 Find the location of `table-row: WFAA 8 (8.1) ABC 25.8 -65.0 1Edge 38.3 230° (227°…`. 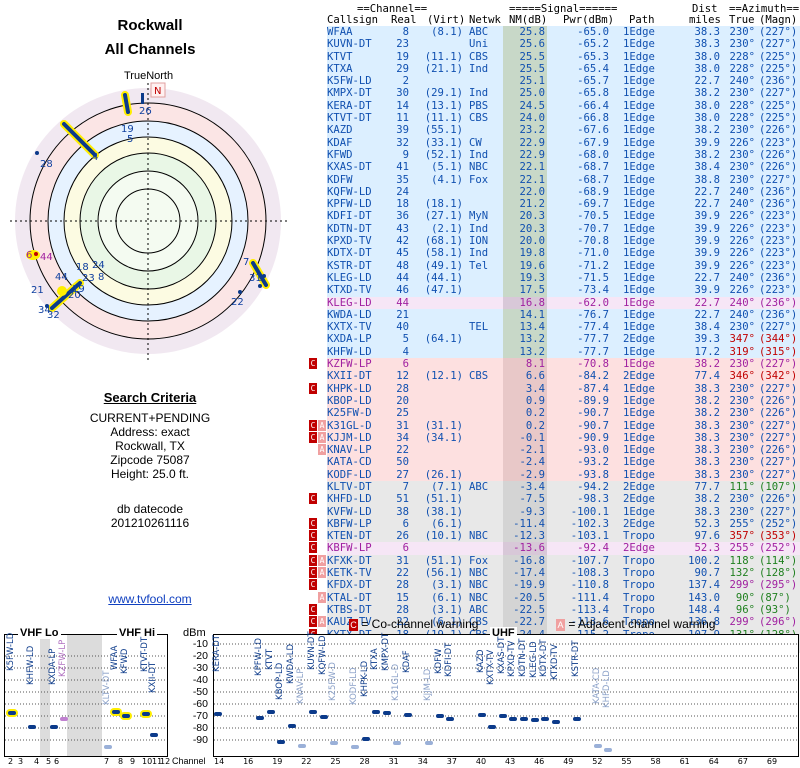

table-row: WFAA 8 (8.1) ABC 25.8 -65.0 1Edge 38.3 230° (227°… is located at coordinates (554, 32).